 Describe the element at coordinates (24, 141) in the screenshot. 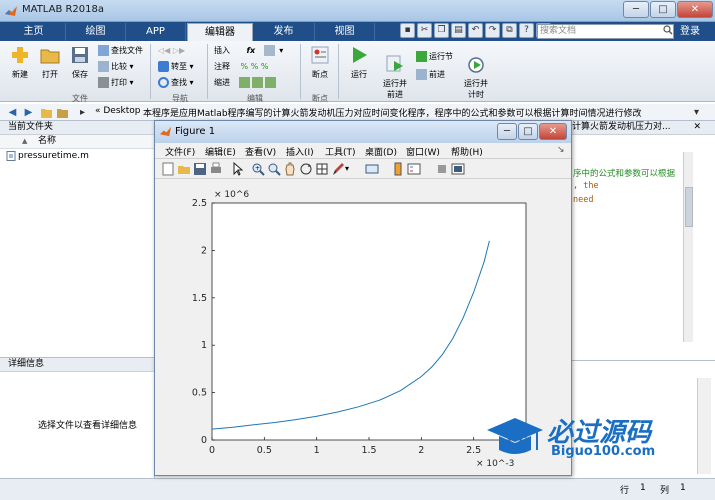

I see `sort-ascending-icon: ▲` at that location.